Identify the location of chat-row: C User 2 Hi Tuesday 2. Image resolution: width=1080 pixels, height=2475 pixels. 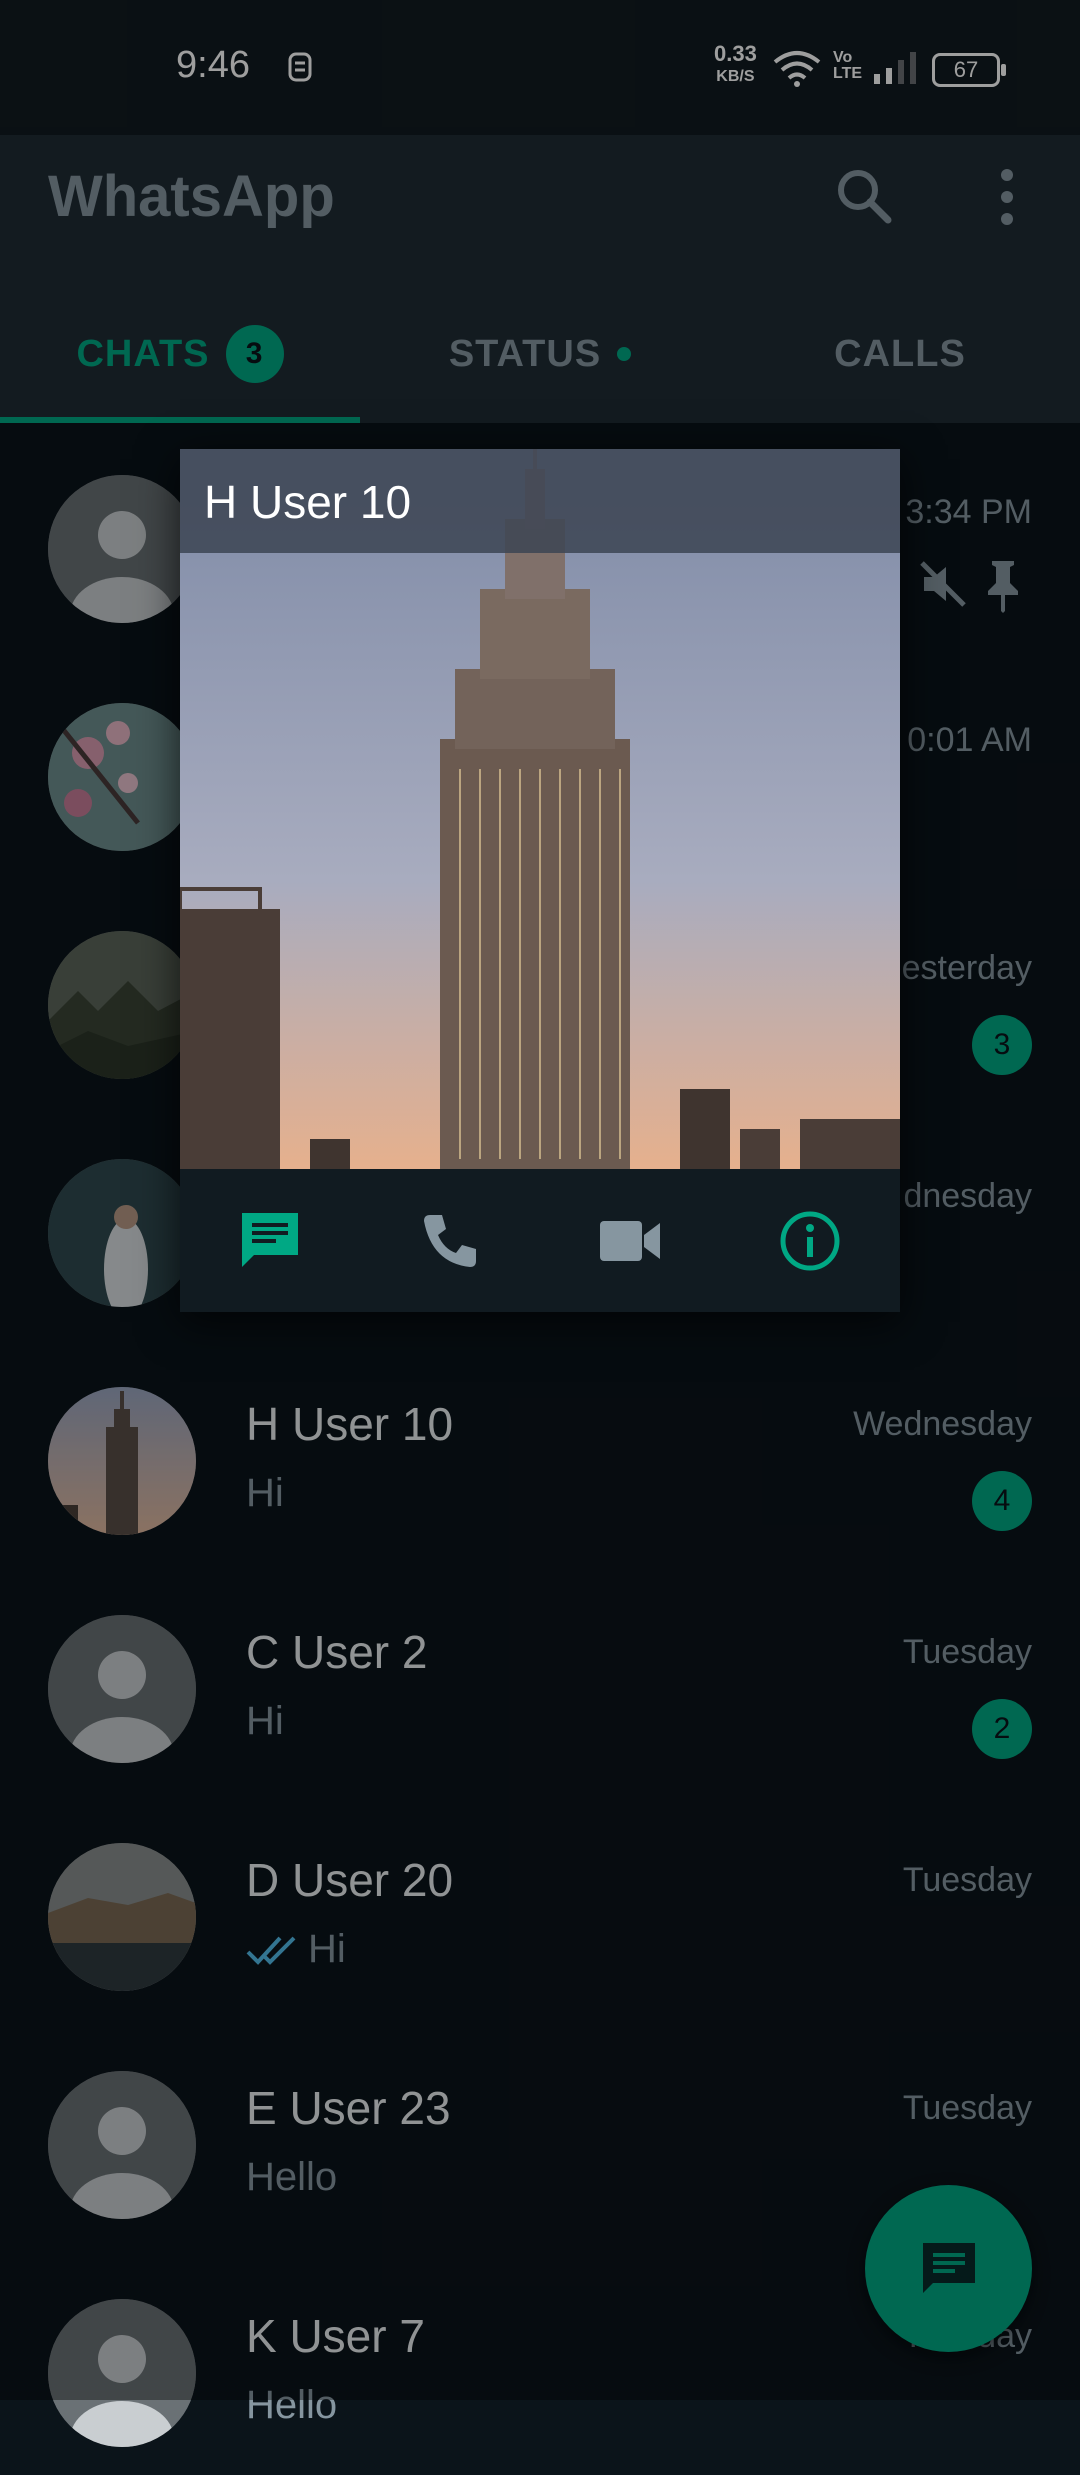
(540, 1677).